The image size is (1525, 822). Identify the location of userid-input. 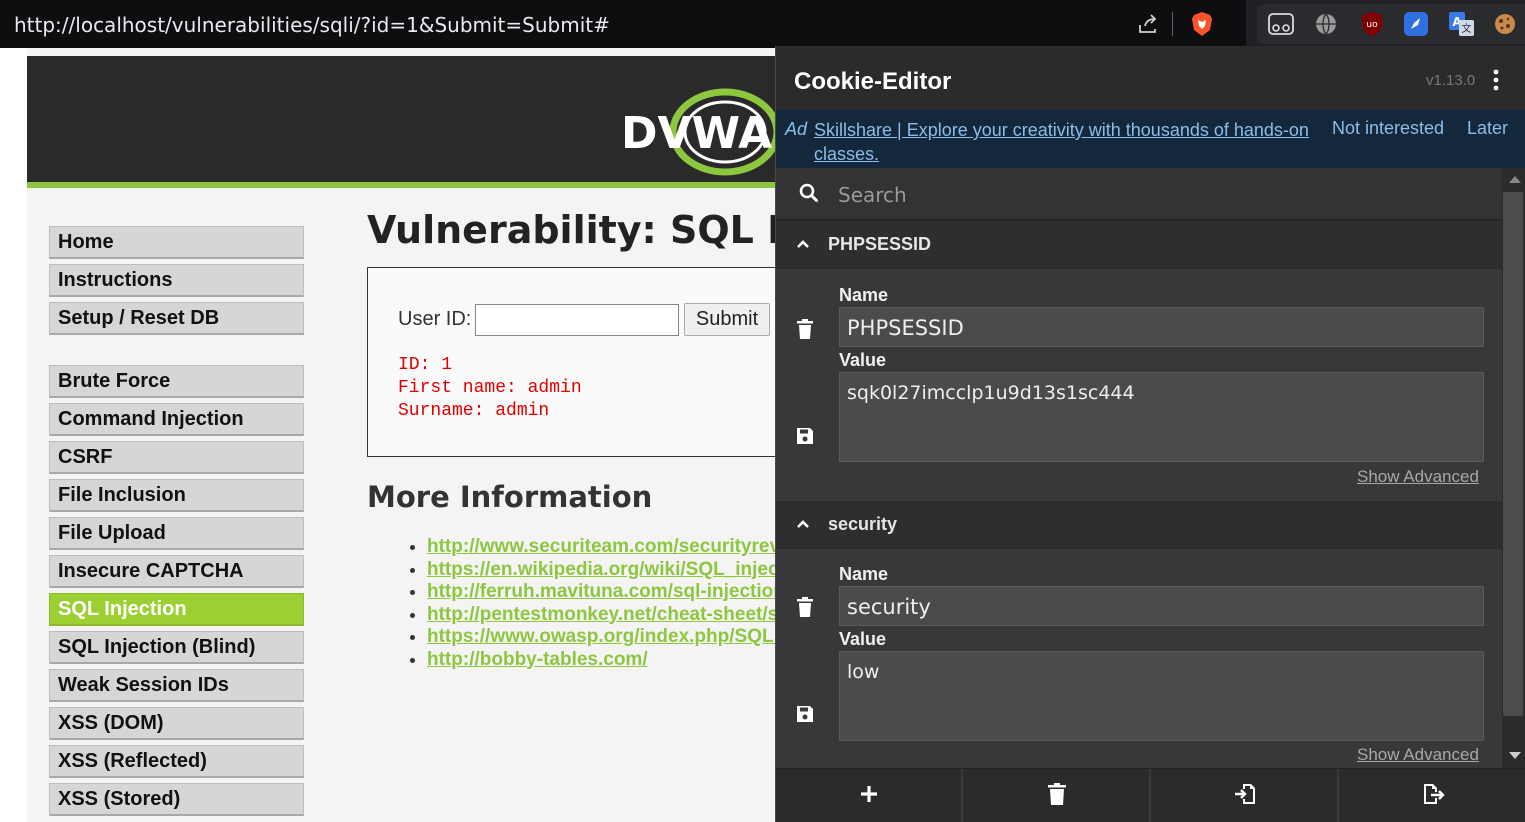
(577, 320).